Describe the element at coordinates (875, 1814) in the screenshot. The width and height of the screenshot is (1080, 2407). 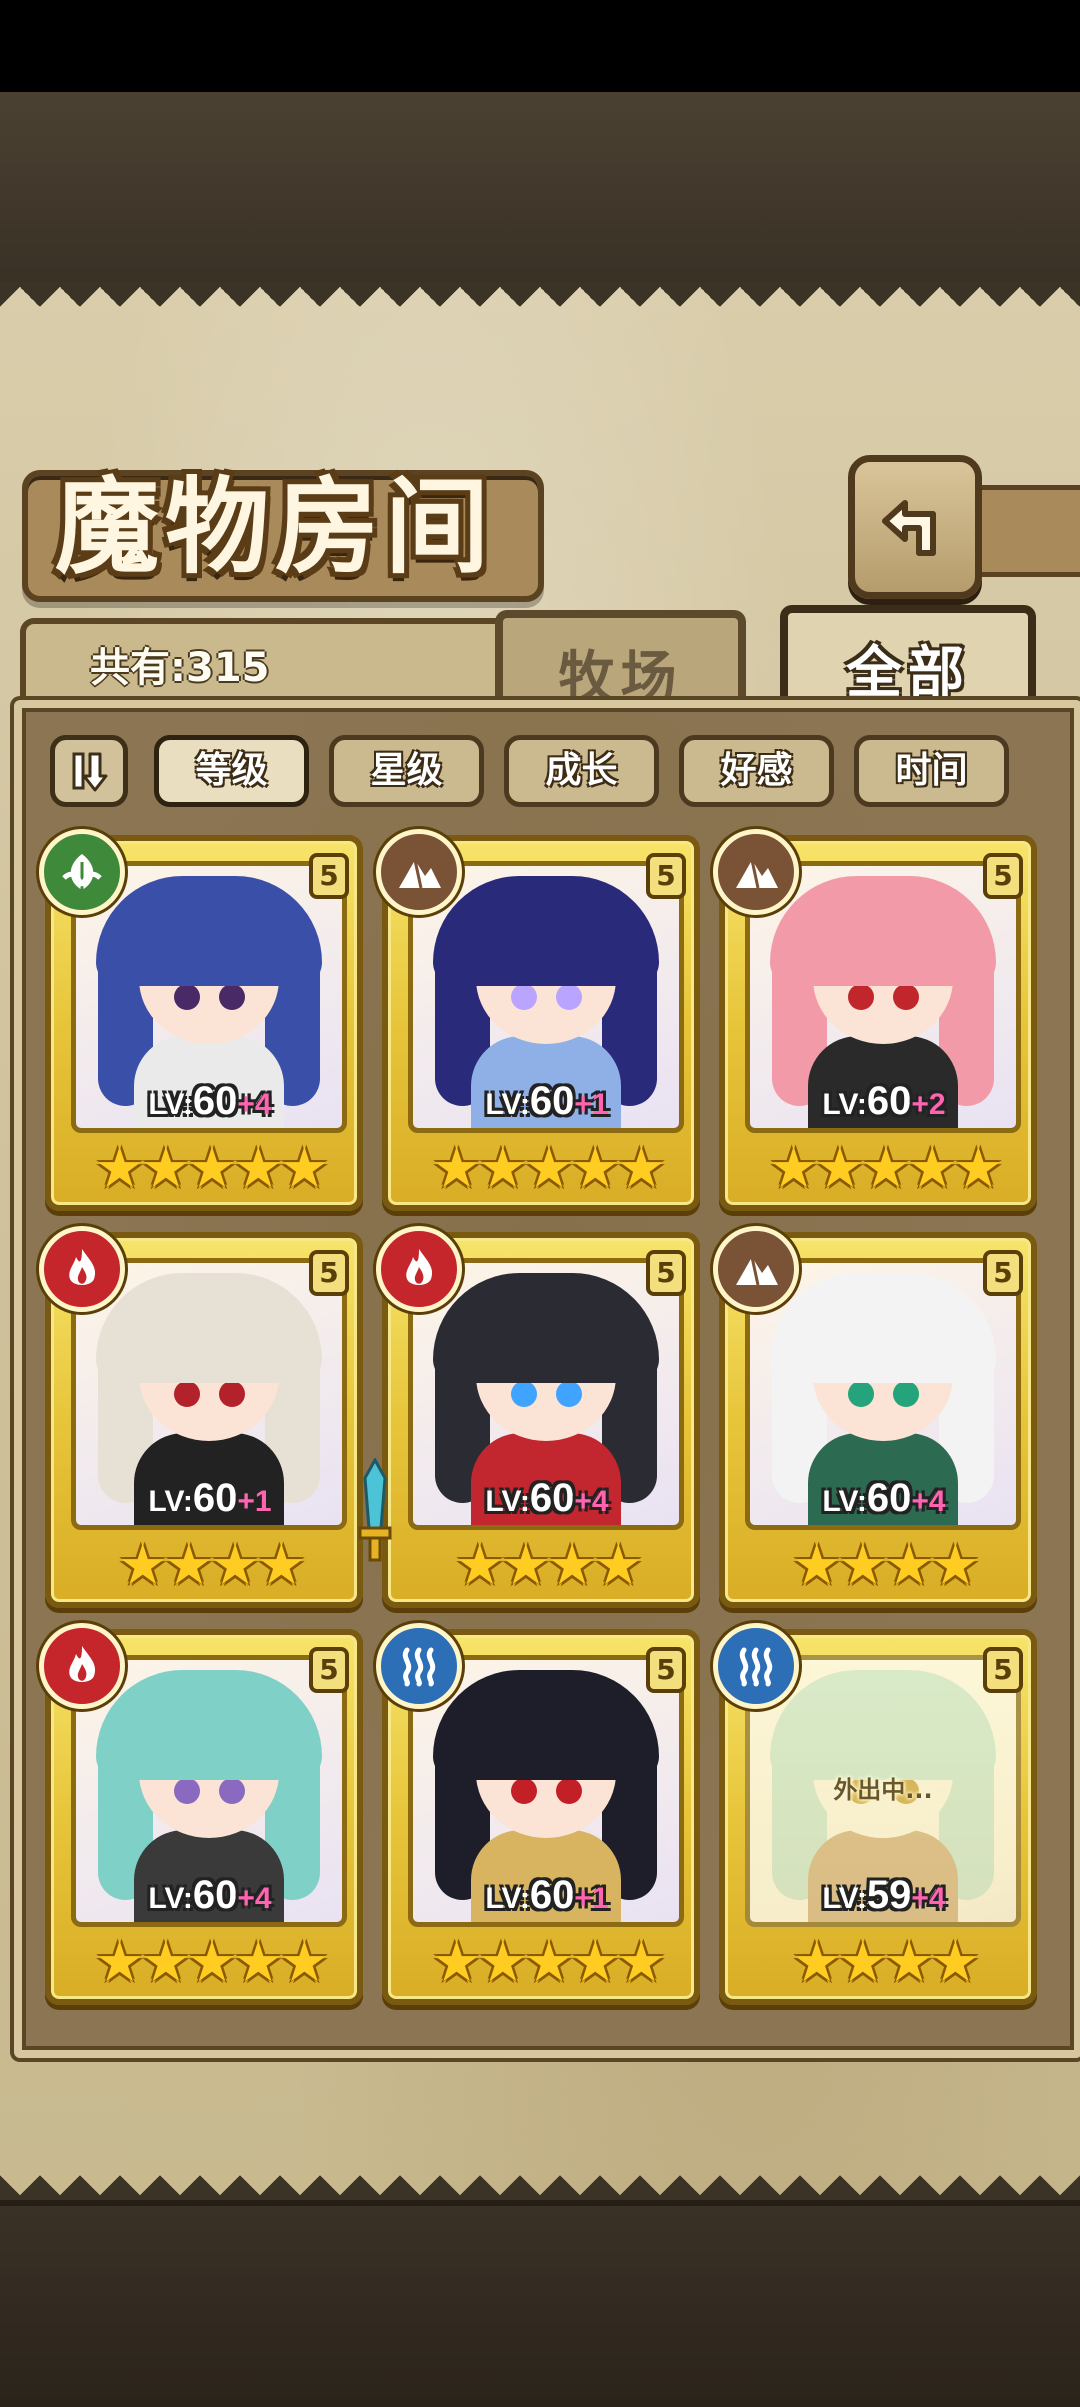
I see `monster-card: 外出中... 5 LV:59+4 ★★★★` at that location.